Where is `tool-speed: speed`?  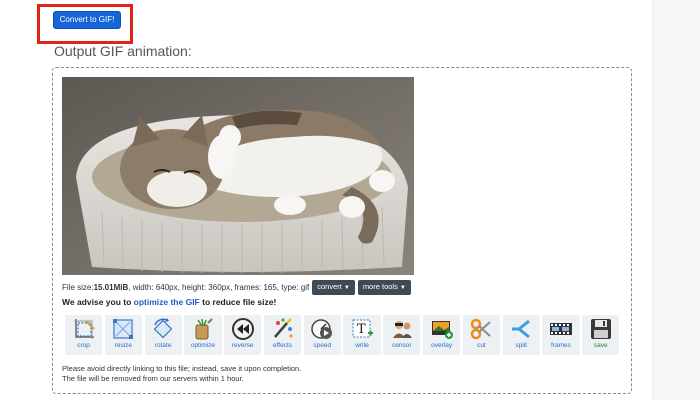 tool-speed: speed is located at coordinates (322, 335).